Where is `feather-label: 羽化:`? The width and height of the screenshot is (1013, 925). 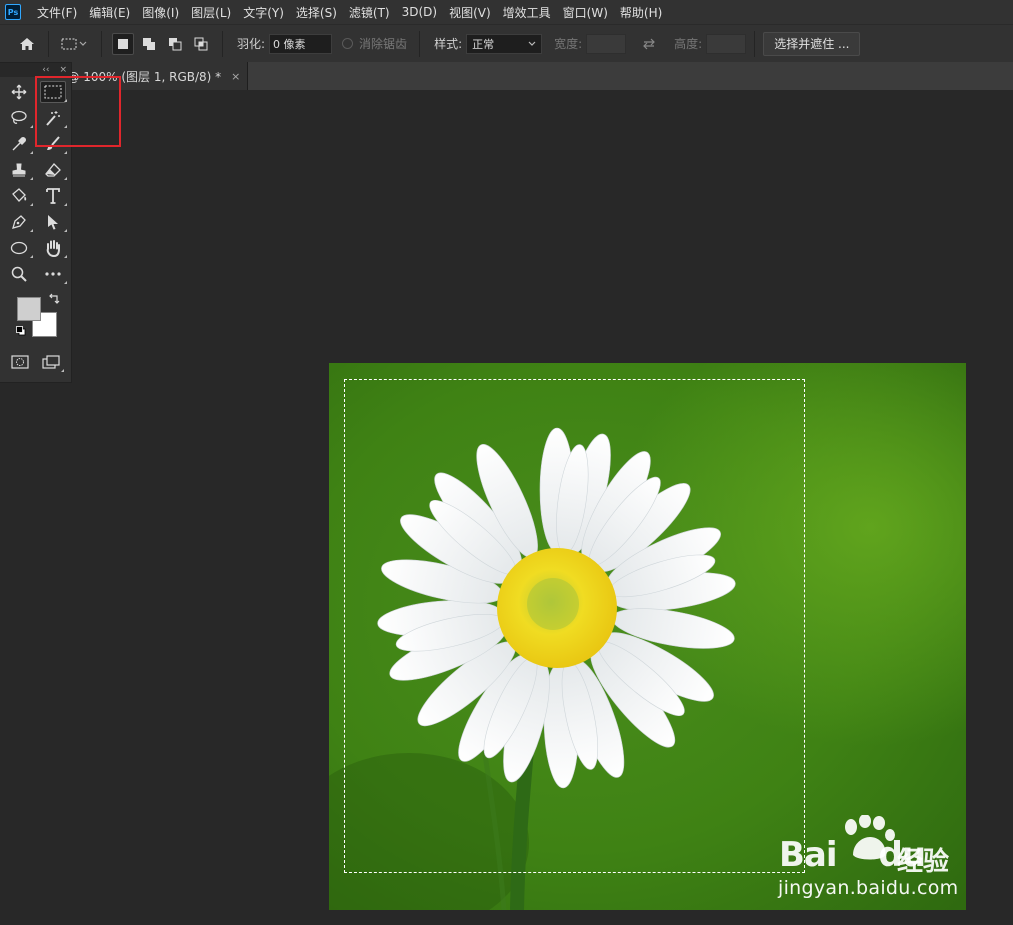 feather-label: 羽化: is located at coordinates (251, 44).